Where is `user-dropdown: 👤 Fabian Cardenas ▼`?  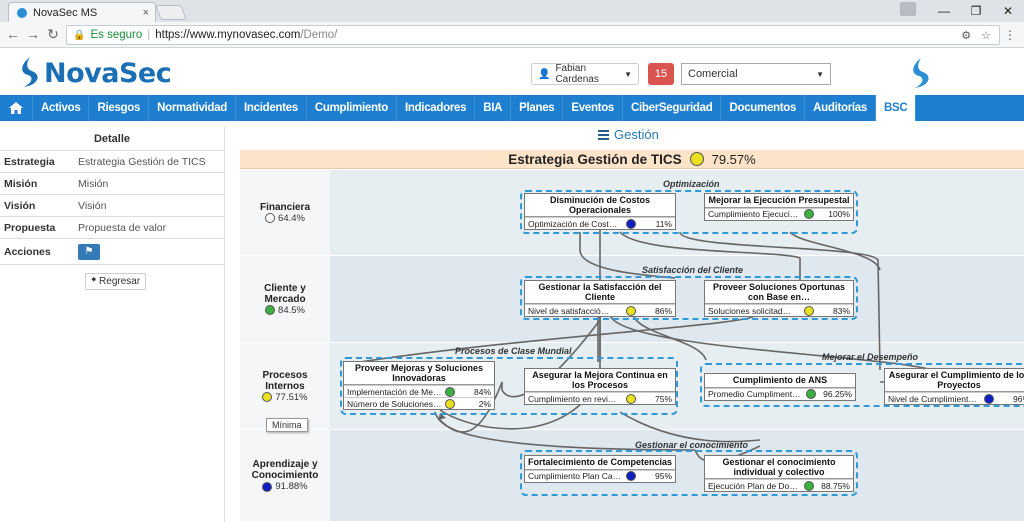 user-dropdown: 👤 Fabian Cardenas ▼ is located at coordinates (585, 74).